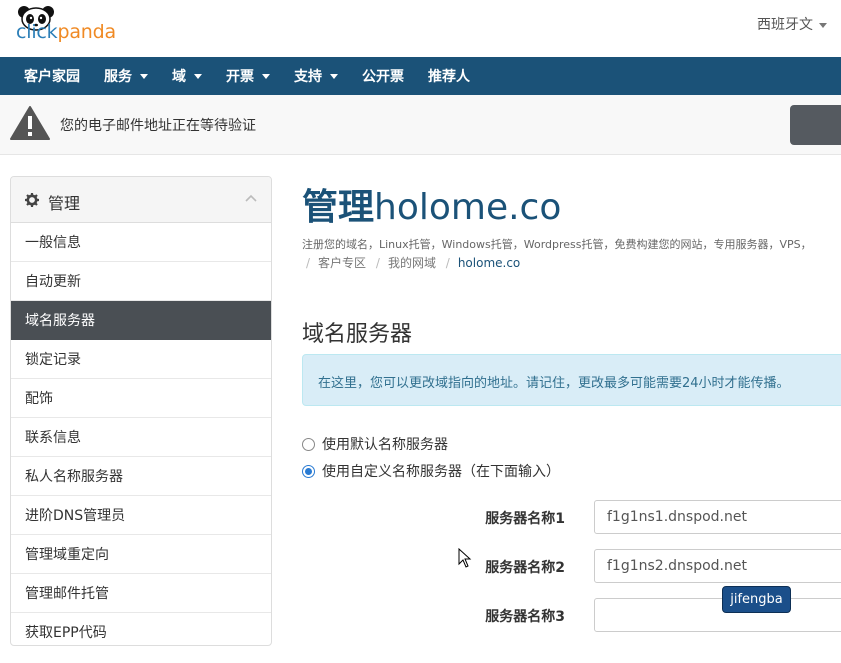 The width and height of the screenshot is (841, 663). I want to click on sidebar-item: 一般信息, so click(141, 242).